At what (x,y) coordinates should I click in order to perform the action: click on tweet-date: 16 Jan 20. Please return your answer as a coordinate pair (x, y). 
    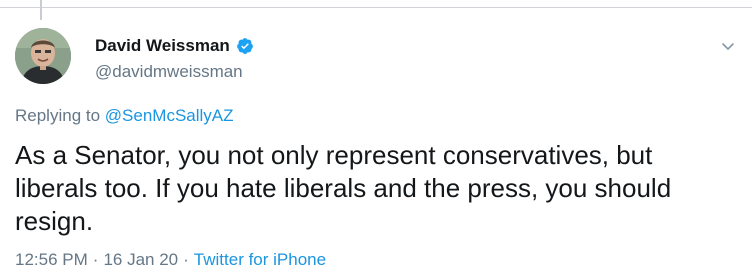
    Looking at the image, I should click on (140, 259).